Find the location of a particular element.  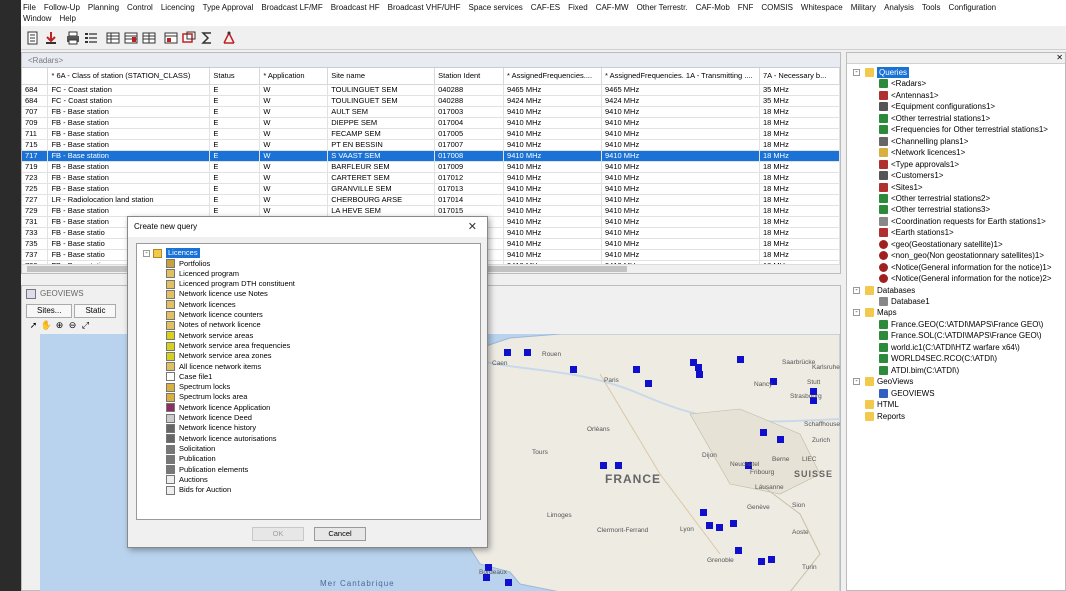

query-type-item: Network licence autorisations is located at coordinates (221, 439).